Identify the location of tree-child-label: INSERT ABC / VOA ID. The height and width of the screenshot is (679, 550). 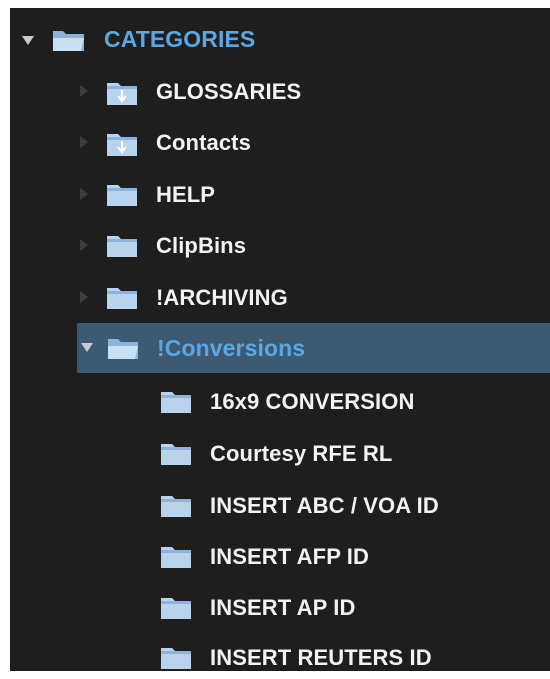
(324, 506).